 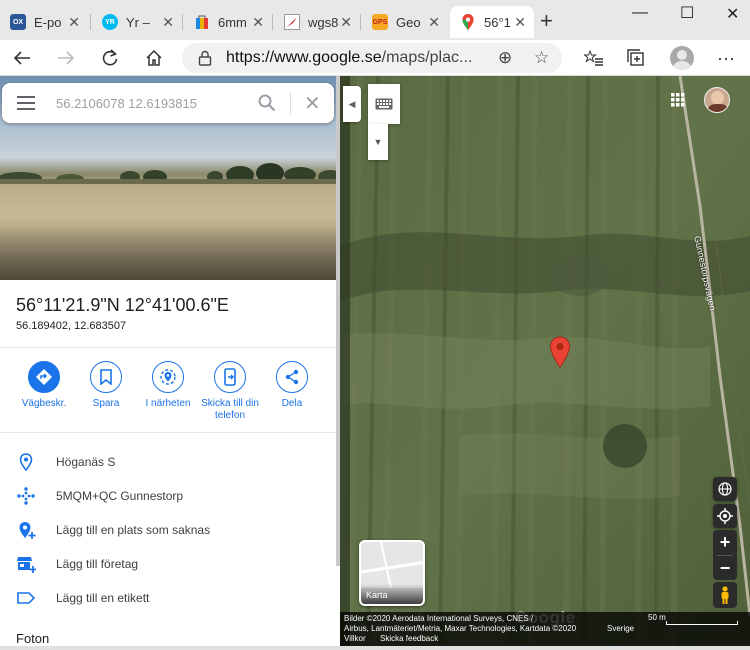 I want to click on tab-4: wgs8 ✕, so click(x=317, y=22).